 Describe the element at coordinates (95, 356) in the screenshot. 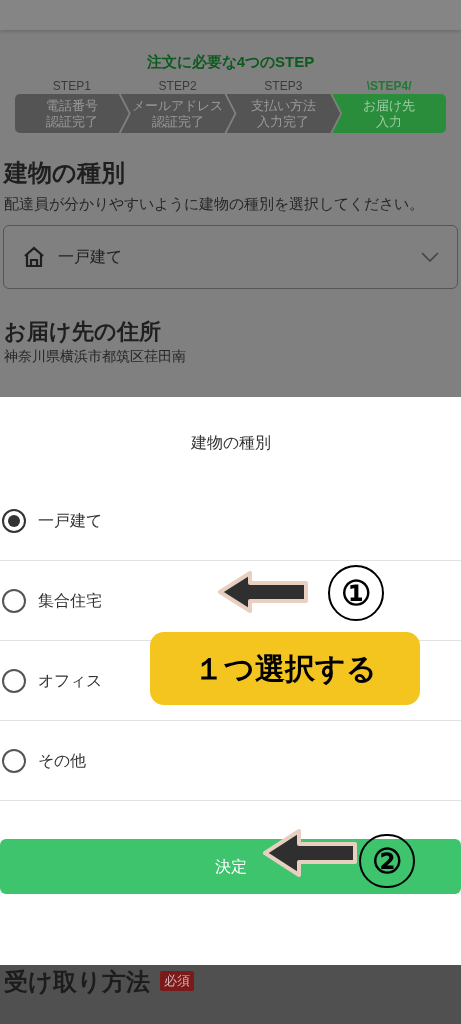

I see `address-text: 神奈川県横浜市都筑区荏田南` at that location.